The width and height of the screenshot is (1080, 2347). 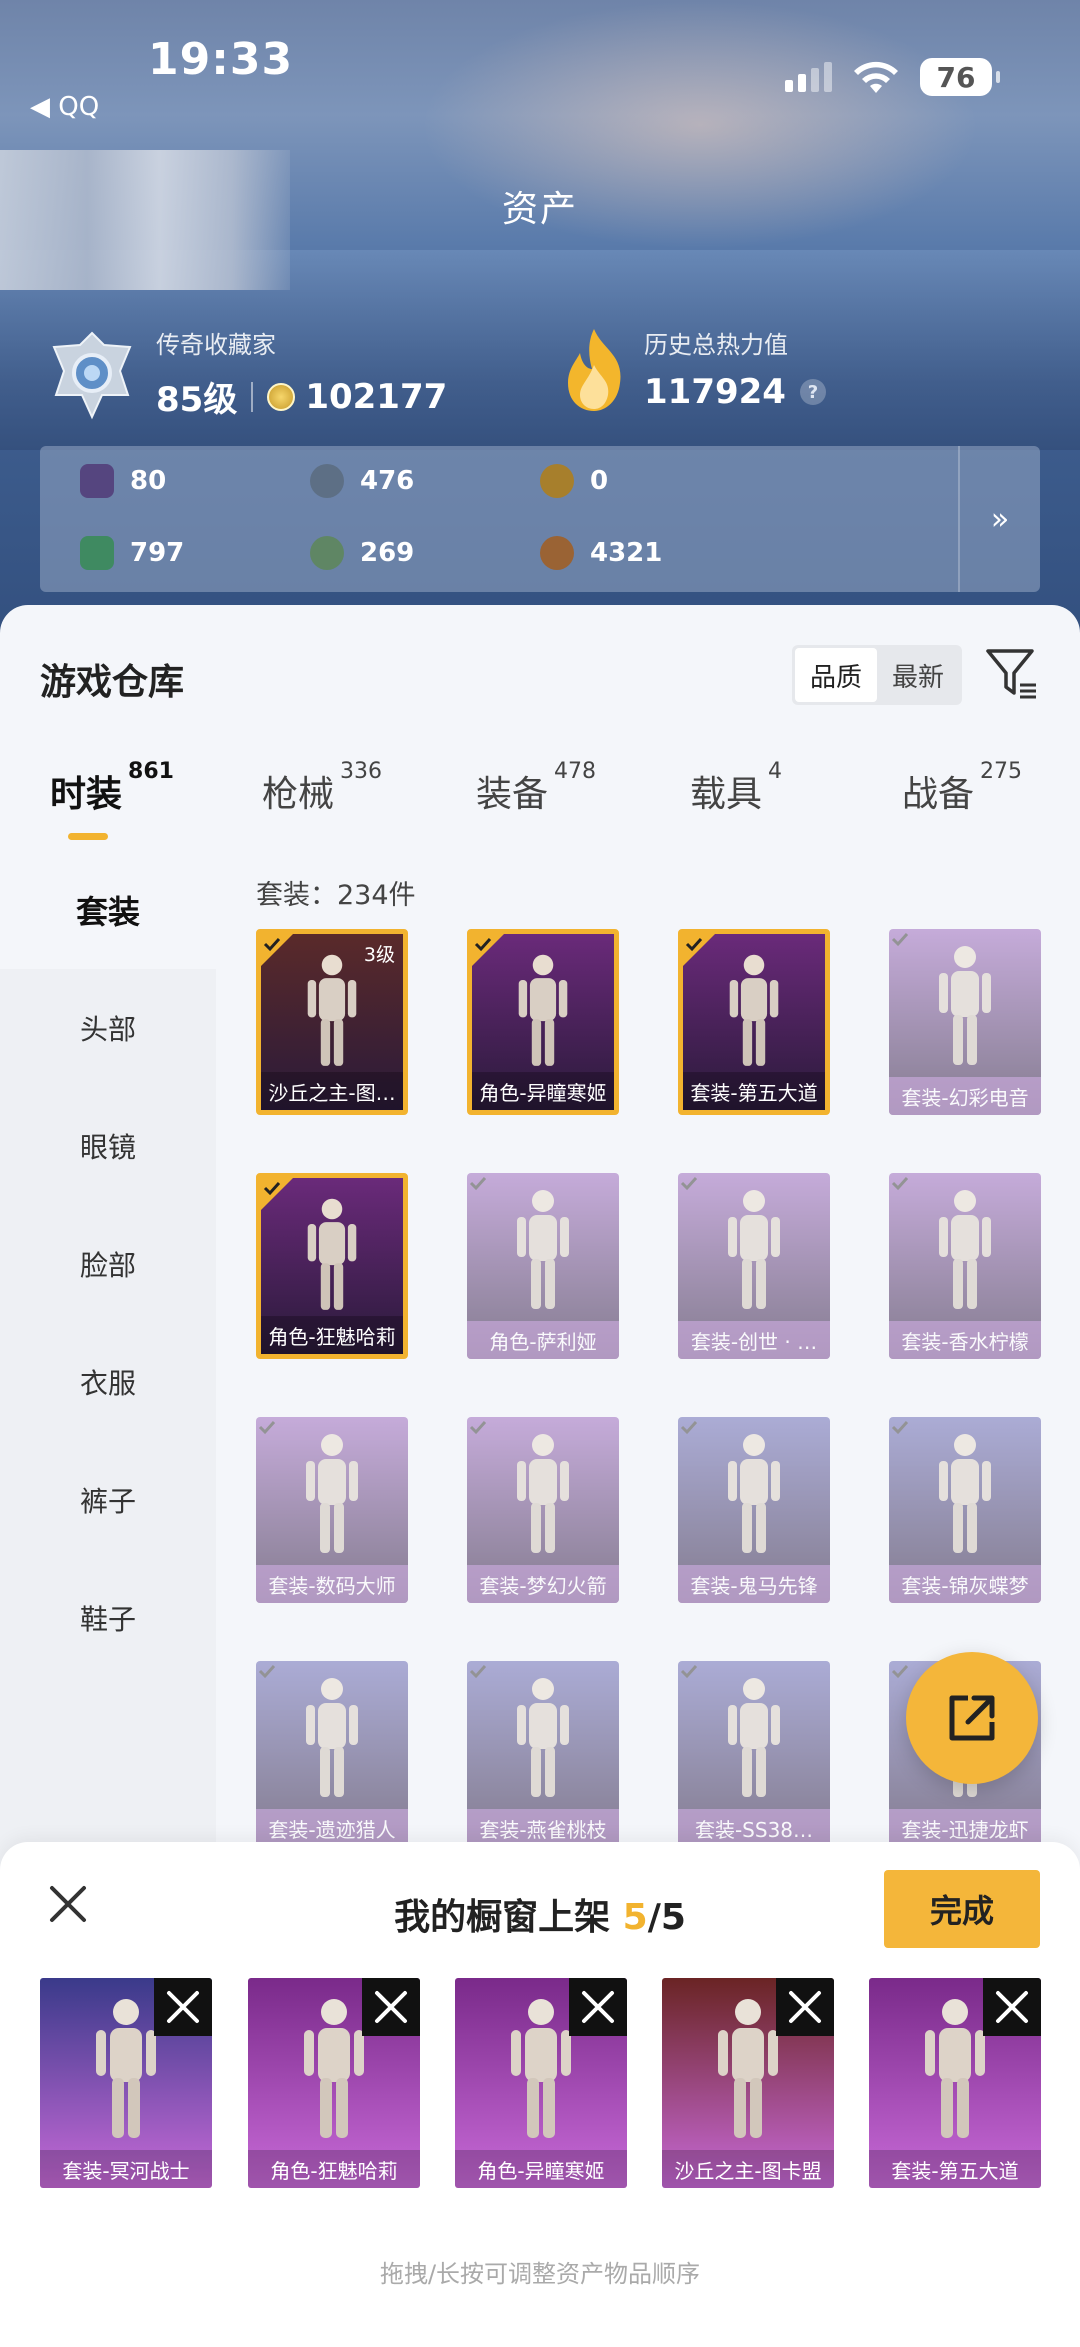 What do you see at coordinates (332, 1584) in the screenshot?
I see `item-label: 套装-数码大师` at bounding box center [332, 1584].